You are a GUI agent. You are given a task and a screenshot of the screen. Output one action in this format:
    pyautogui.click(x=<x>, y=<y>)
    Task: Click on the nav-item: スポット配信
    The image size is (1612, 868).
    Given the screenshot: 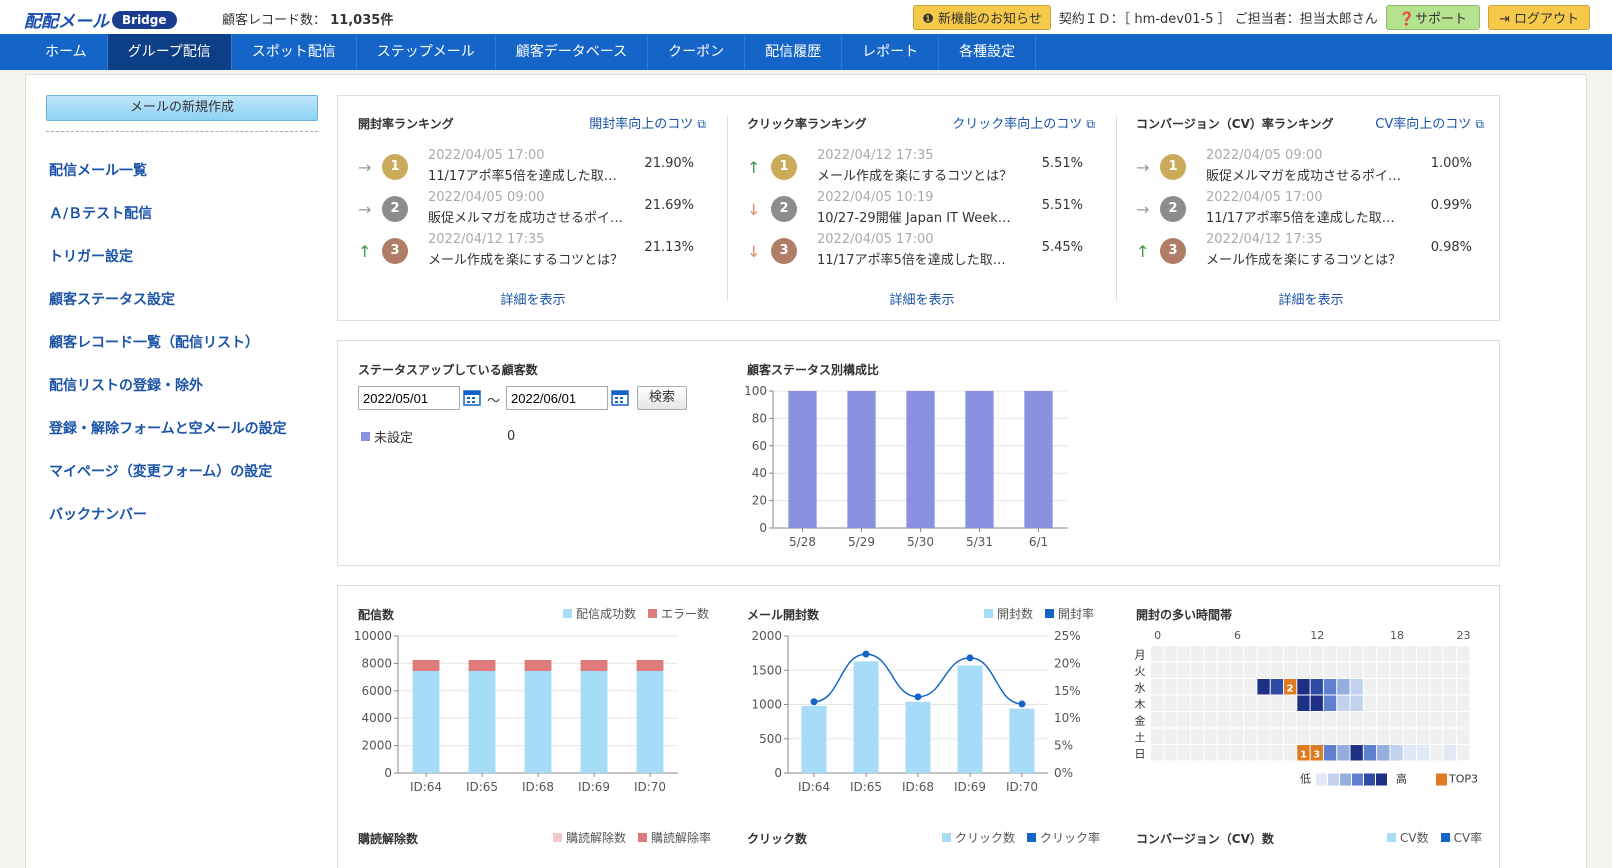 What is the action you would take?
    pyautogui.click(x=294, y=52)
    